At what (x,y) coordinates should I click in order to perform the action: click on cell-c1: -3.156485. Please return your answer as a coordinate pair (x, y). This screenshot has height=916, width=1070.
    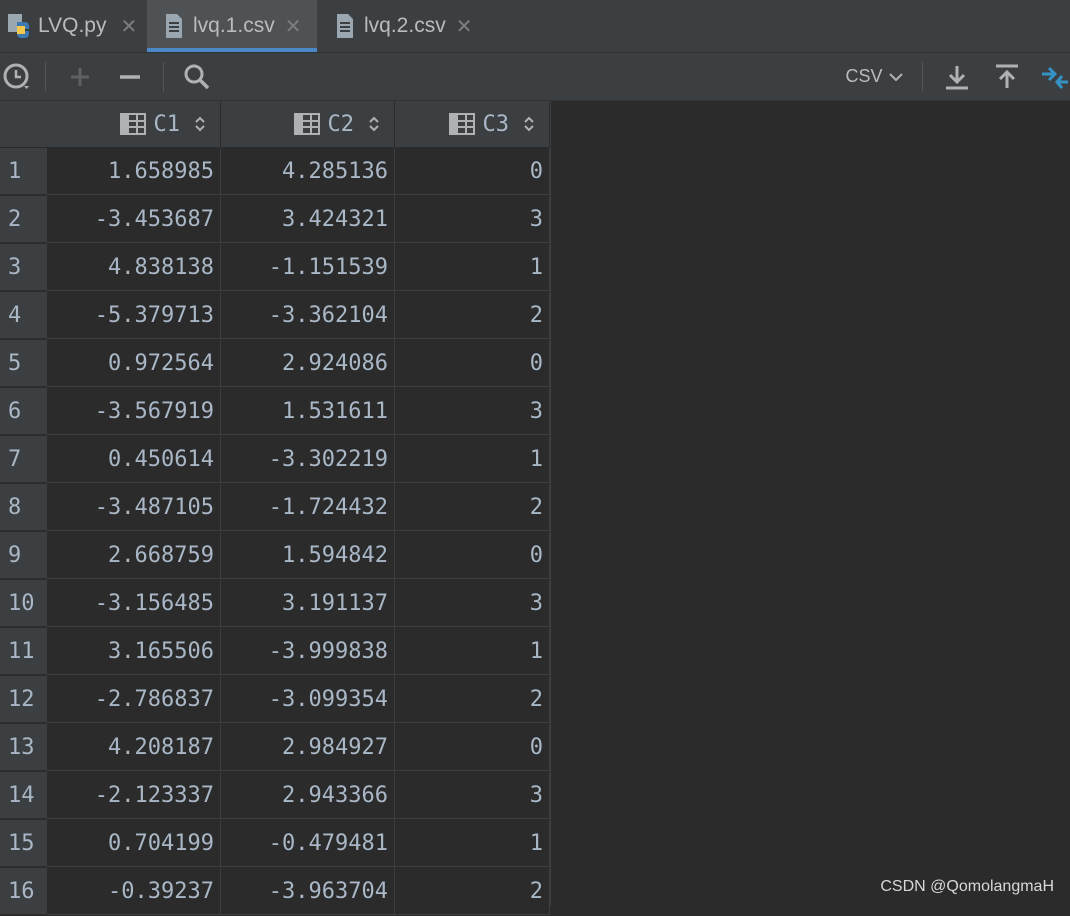
    Looking at the image, I should click on (134, 603).